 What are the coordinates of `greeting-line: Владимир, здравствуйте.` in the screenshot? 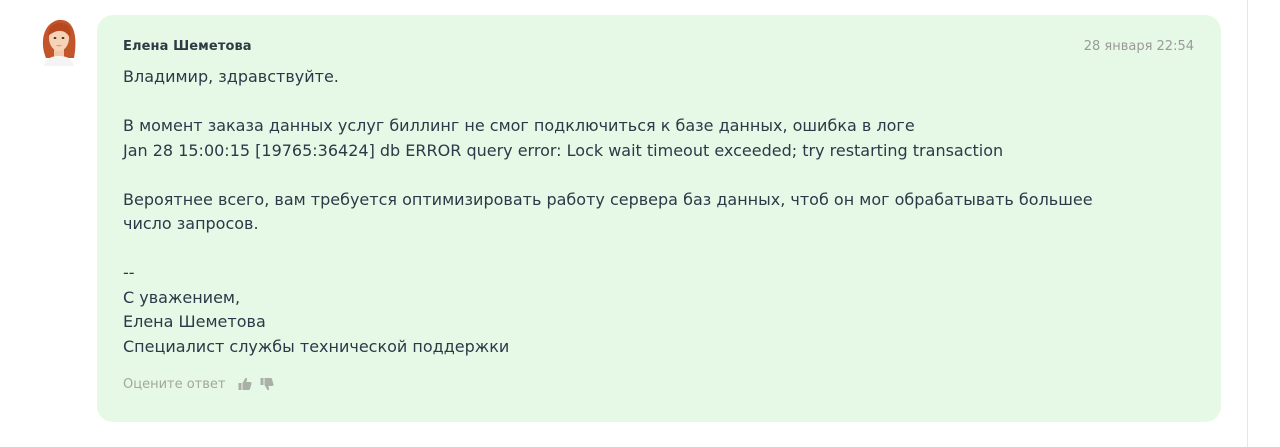 It's located at (231, 76).